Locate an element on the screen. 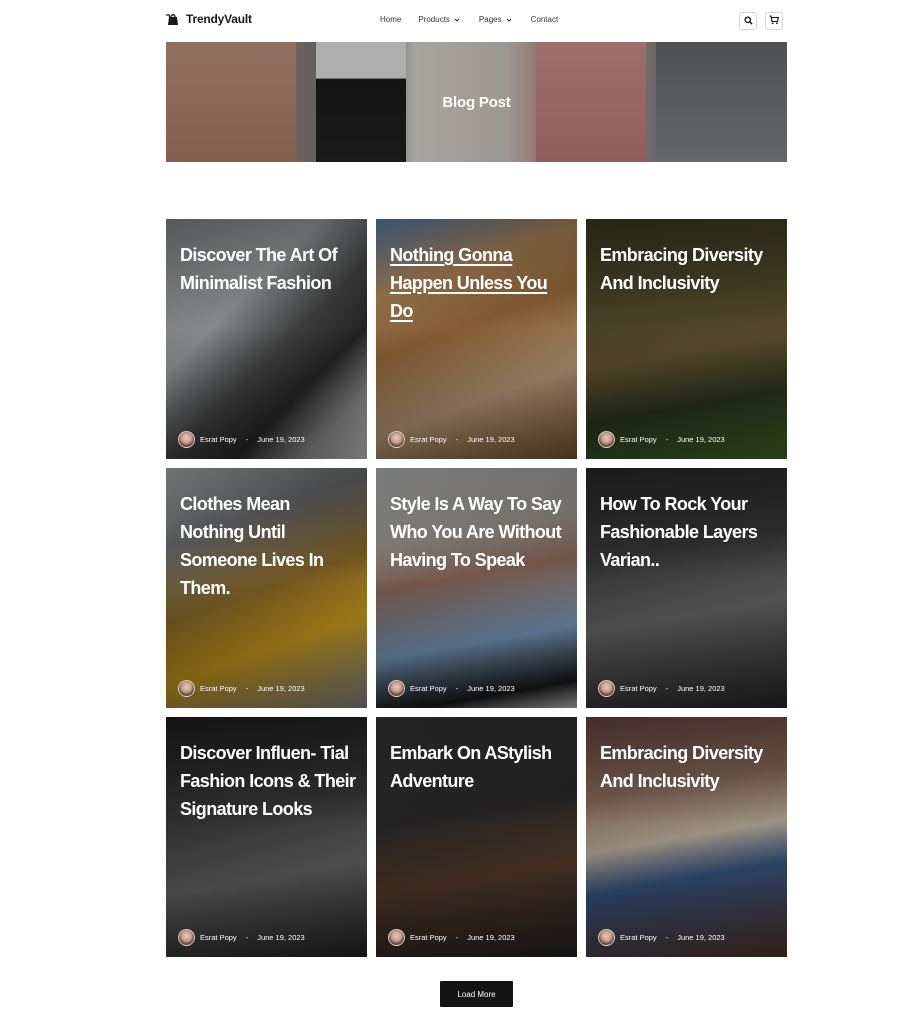 The height and width of the screenshot is (1030, 900). menu-item-home: Home is located at coordinates (390, 19).